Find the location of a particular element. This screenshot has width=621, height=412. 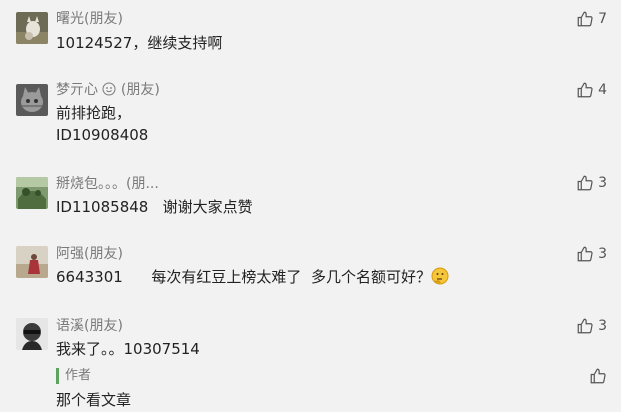

thinking-emoji-icon is located at coordinates (440, 276).